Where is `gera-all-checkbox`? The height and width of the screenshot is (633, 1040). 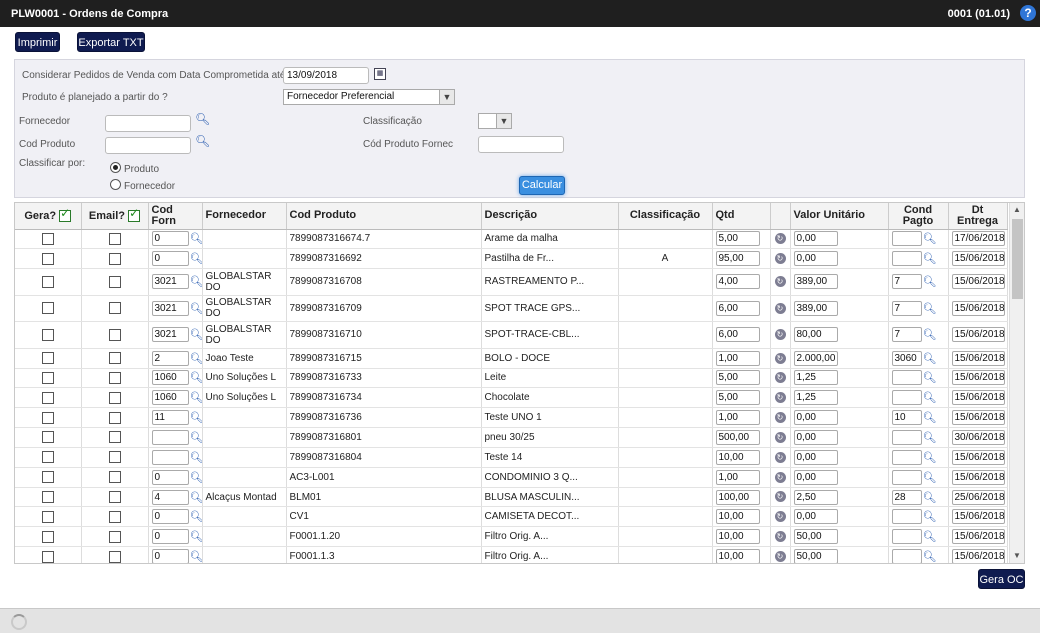
gera-all-checkbox is located at coordinates (65, 215).